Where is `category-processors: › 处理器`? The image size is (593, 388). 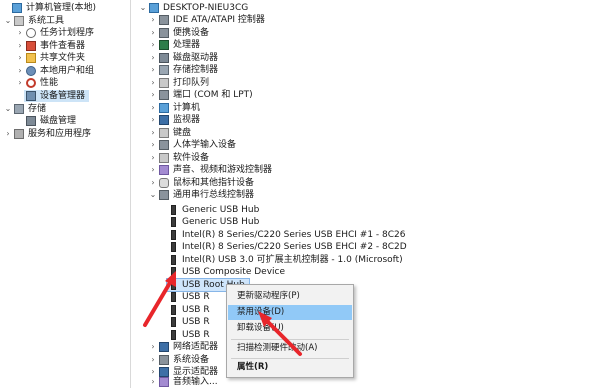 category-processors: › 处理器 is located at coordinates (174, 45).